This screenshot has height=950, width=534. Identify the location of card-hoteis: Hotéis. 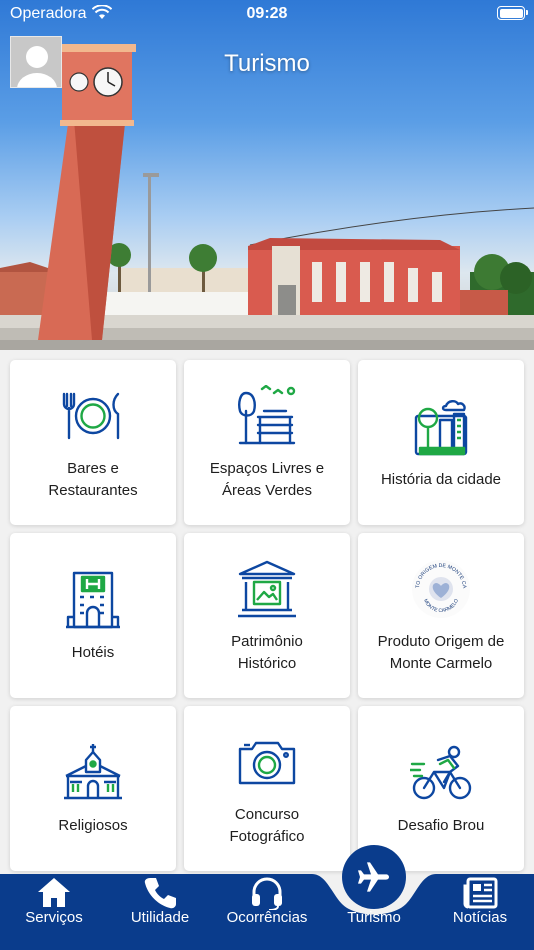
(93, 615).